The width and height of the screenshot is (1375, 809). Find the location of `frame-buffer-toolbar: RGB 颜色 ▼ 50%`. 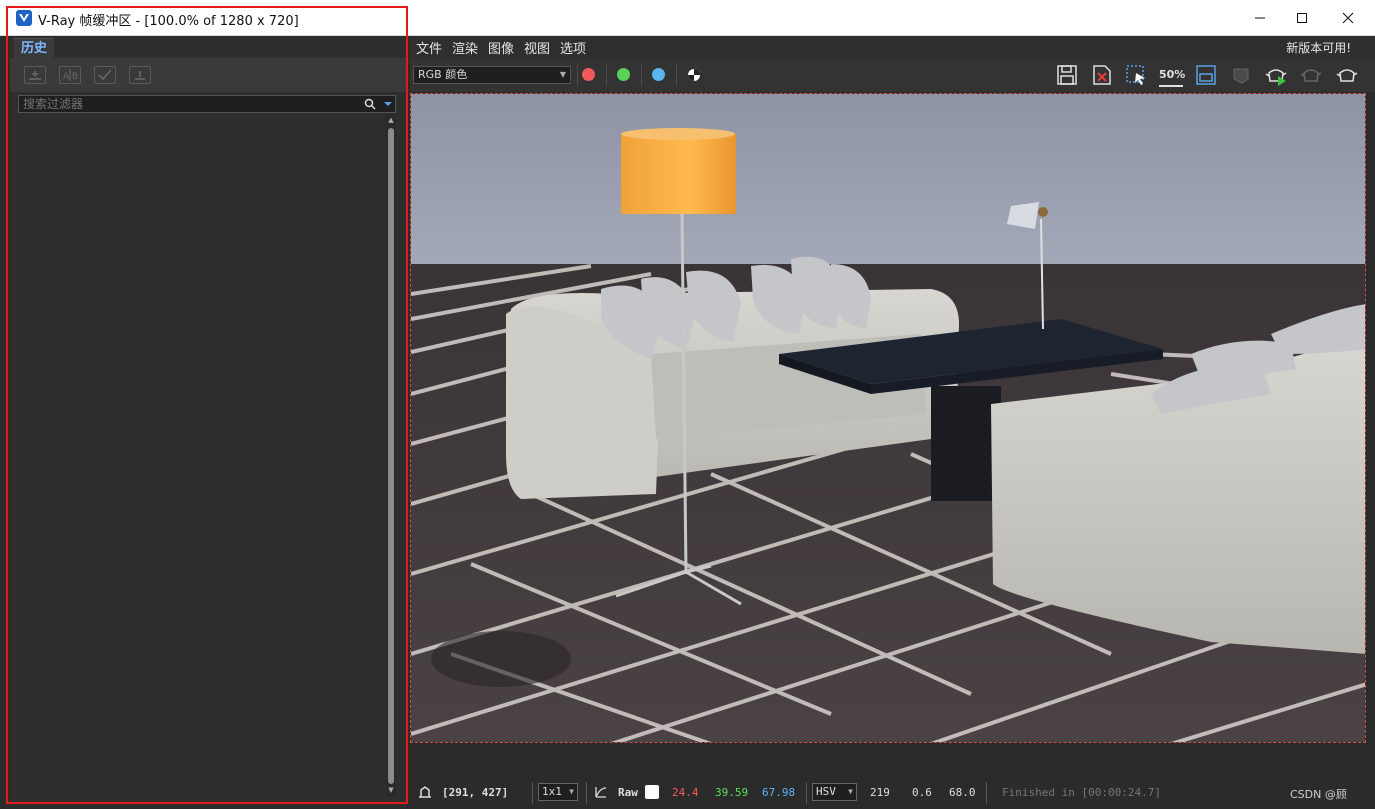

frame-buffer-toolbar: RGB 颜色 ▼ 50% is located at coordinates (892, 75).